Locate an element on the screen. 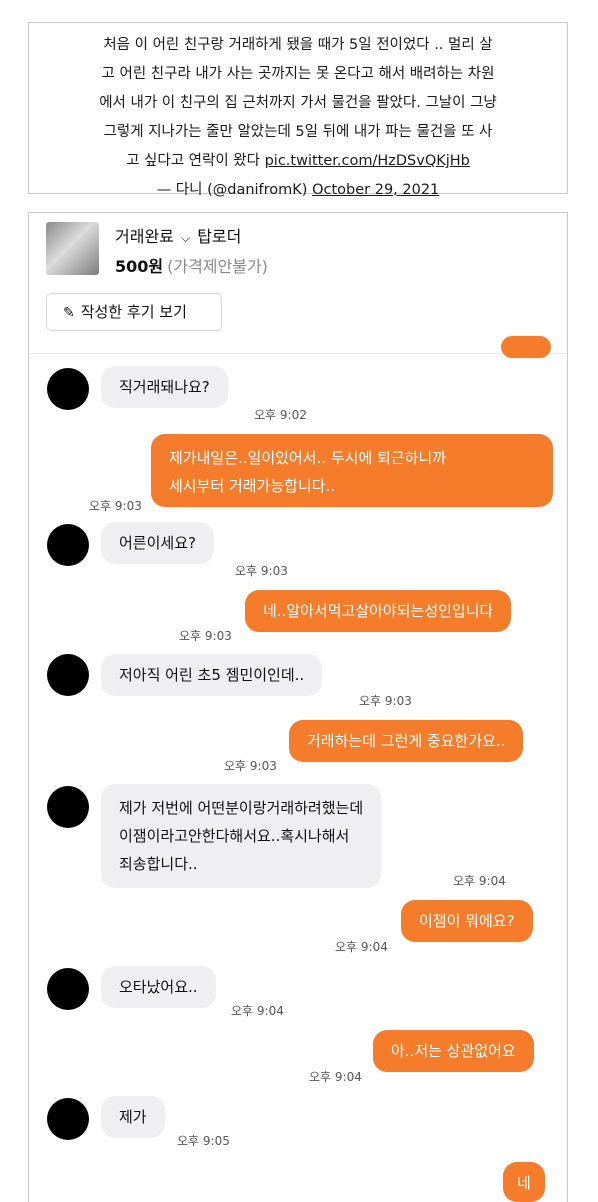  message-text: 네 is located at coordinates (524, 1183).